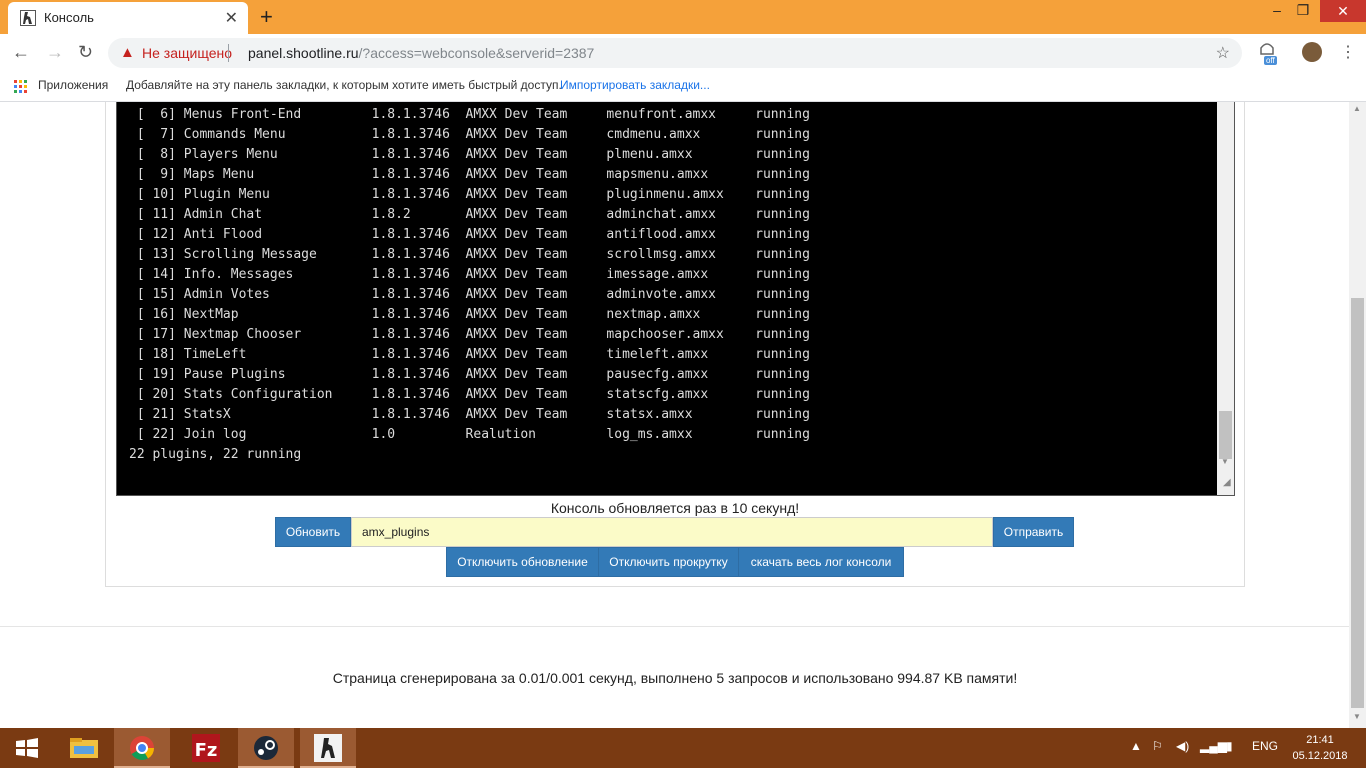 This screenshot has height=771, width=1366. I want to click on console-summary: 22 plugins, 22 running, so click(215, 454).